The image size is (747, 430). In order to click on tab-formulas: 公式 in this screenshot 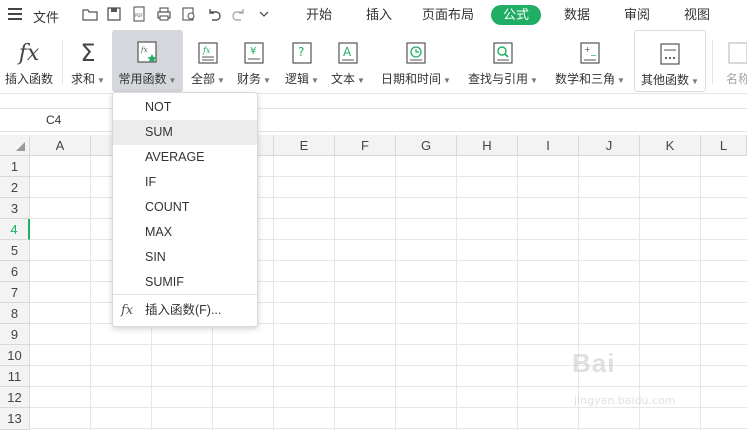, I will do `click(516, 15)`.